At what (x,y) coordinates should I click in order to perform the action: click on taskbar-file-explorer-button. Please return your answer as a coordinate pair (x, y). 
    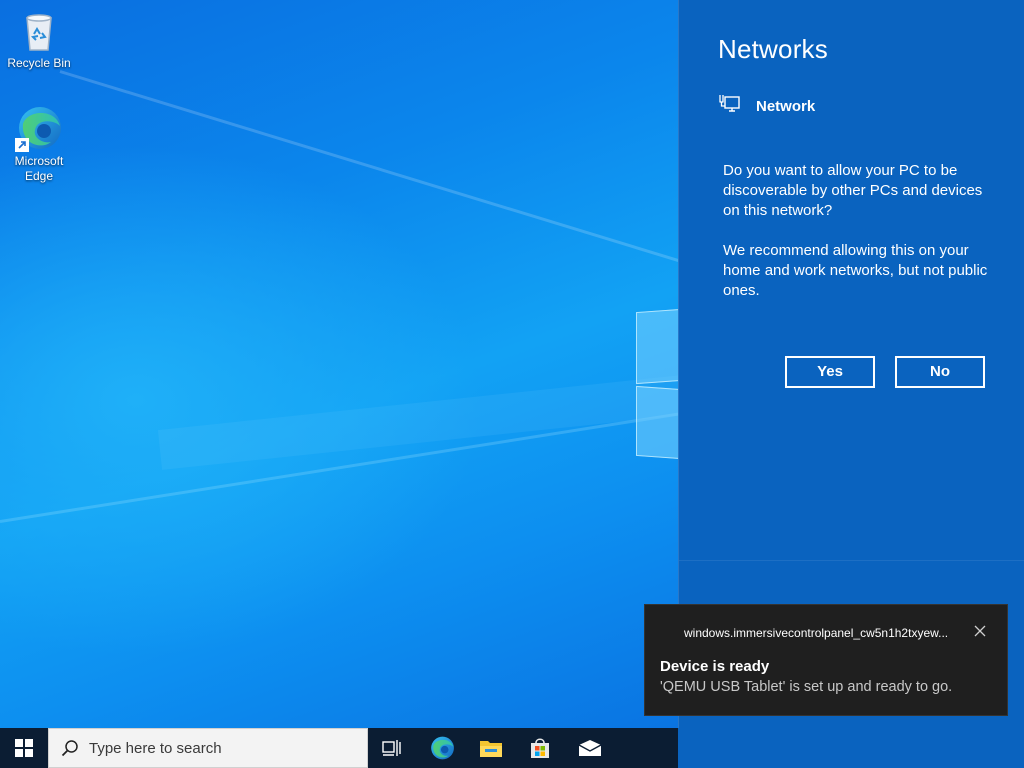
    Looking at the image, I should click on (491, 748).